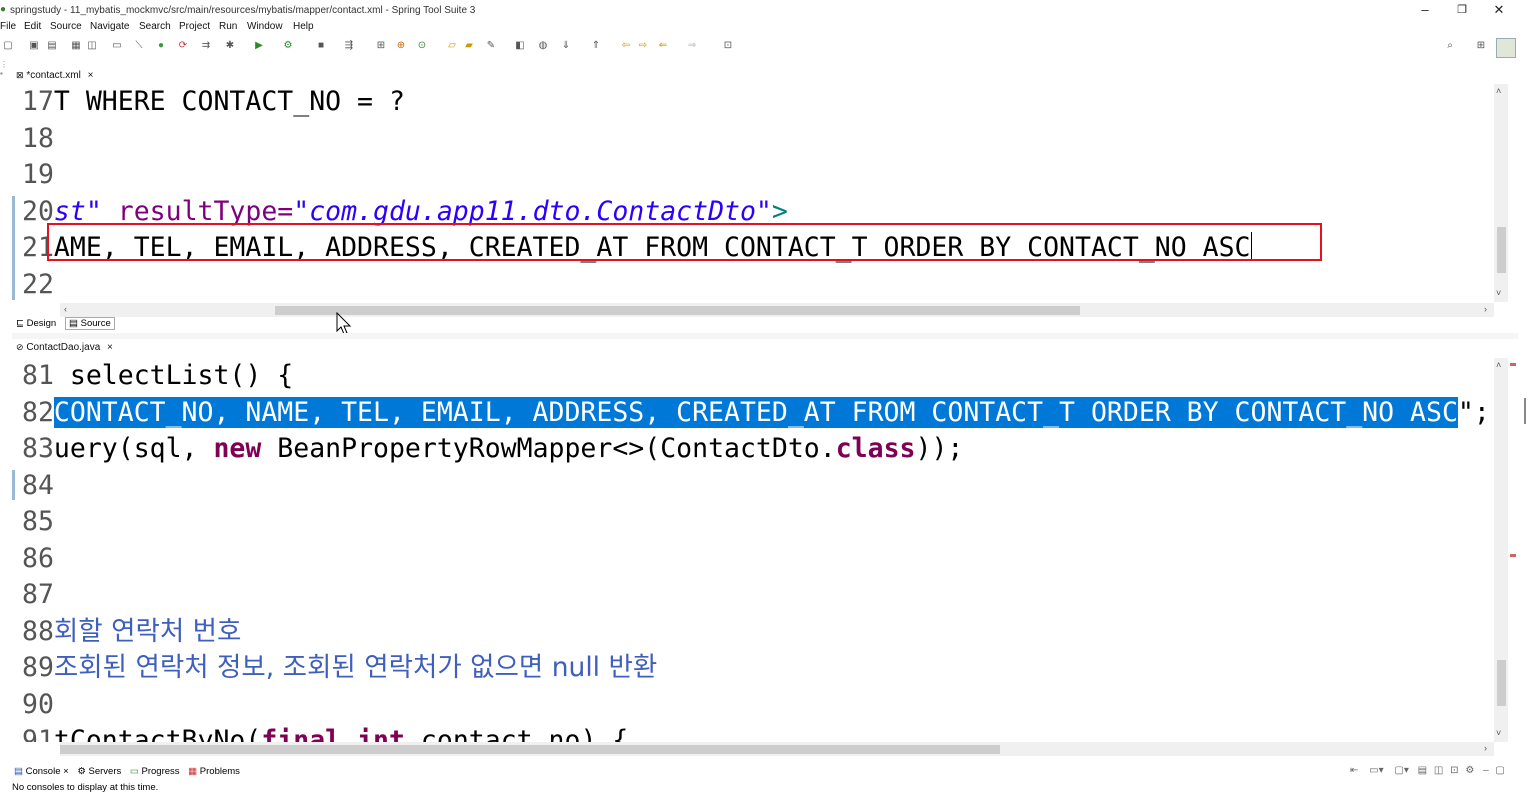 The width and height of the screenshot is (1532, 795). Describe the element at coordinates (214, 771) in the screenshot. I see `tab-problems: ▦ Problems` at that location.